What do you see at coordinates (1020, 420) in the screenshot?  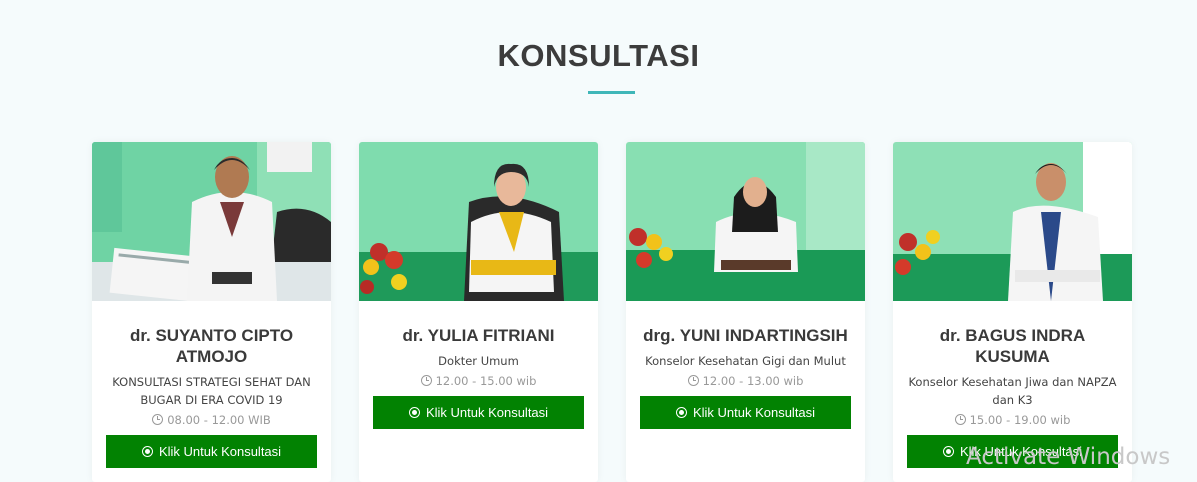 I see `consult-time-text: 15.00 - 19.00 wib` at bounding box center [1020, 420].